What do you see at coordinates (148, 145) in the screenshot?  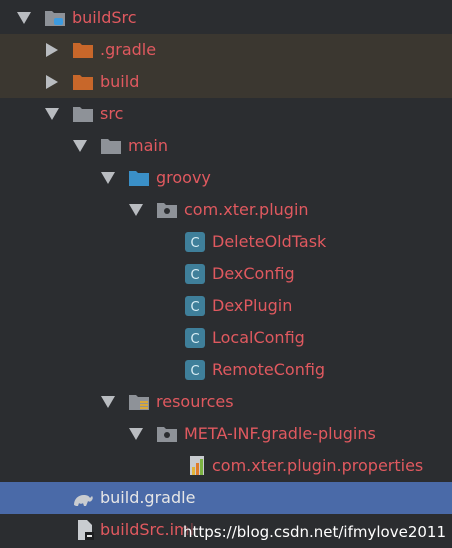 I see `tree-label: main` at bounding box center [148, 145].